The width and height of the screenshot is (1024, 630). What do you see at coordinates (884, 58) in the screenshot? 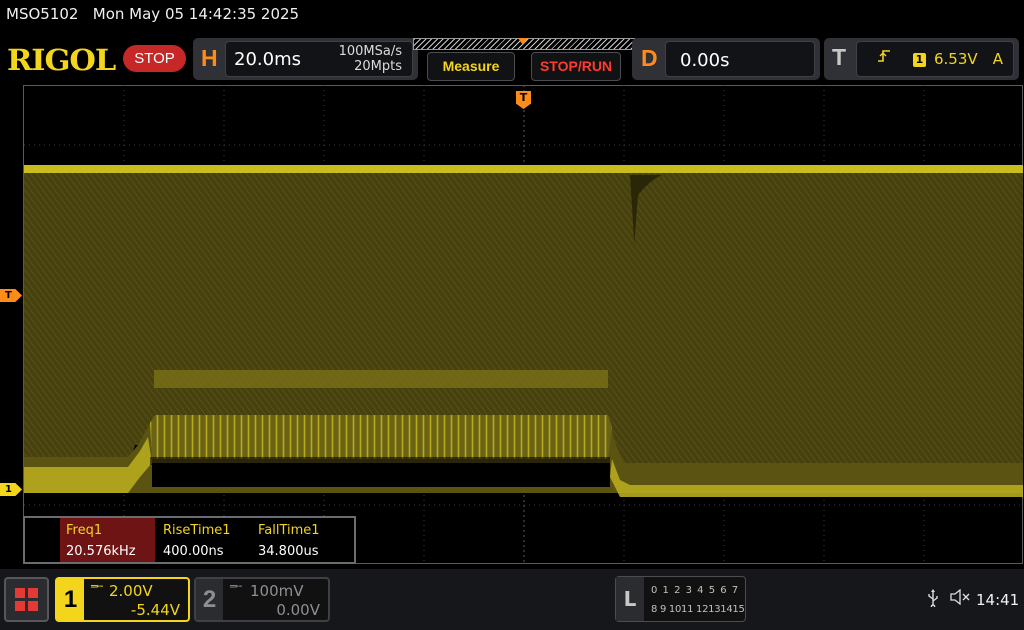
I see `rising-edge-icon` at bounding box center [884, 58].